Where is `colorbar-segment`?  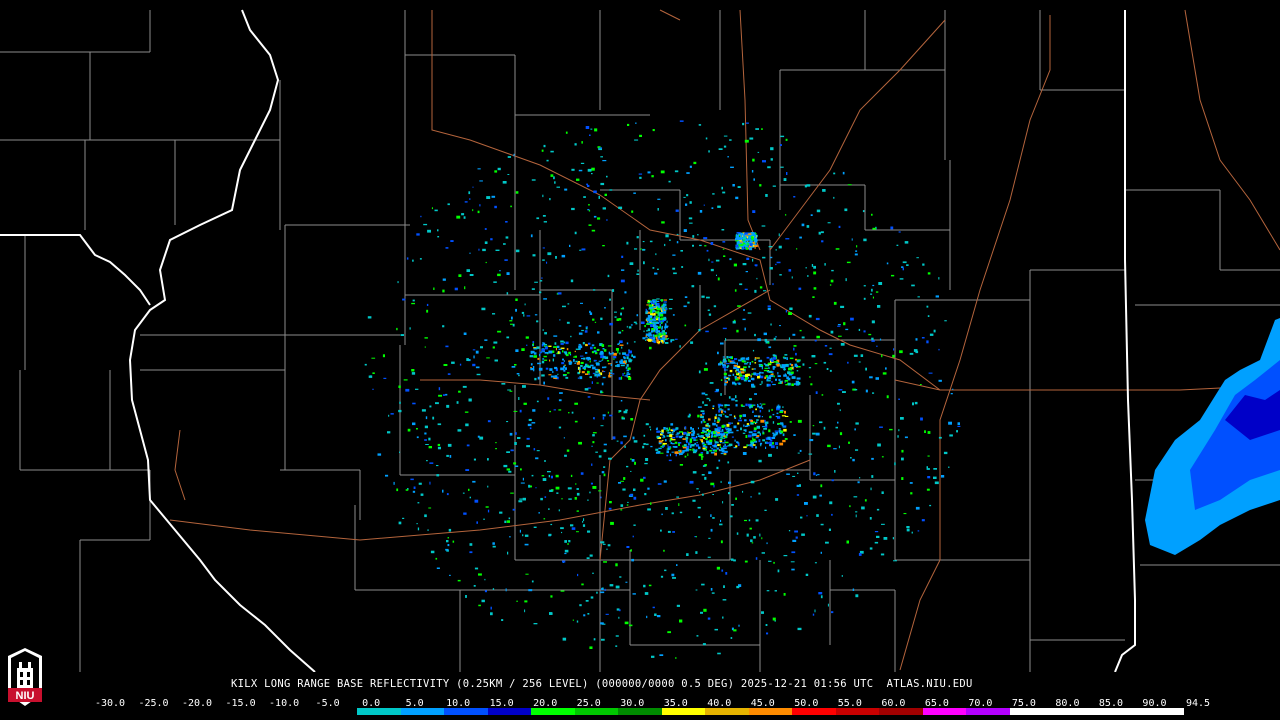 colorbar-segment is located at coordinates (466, 711).